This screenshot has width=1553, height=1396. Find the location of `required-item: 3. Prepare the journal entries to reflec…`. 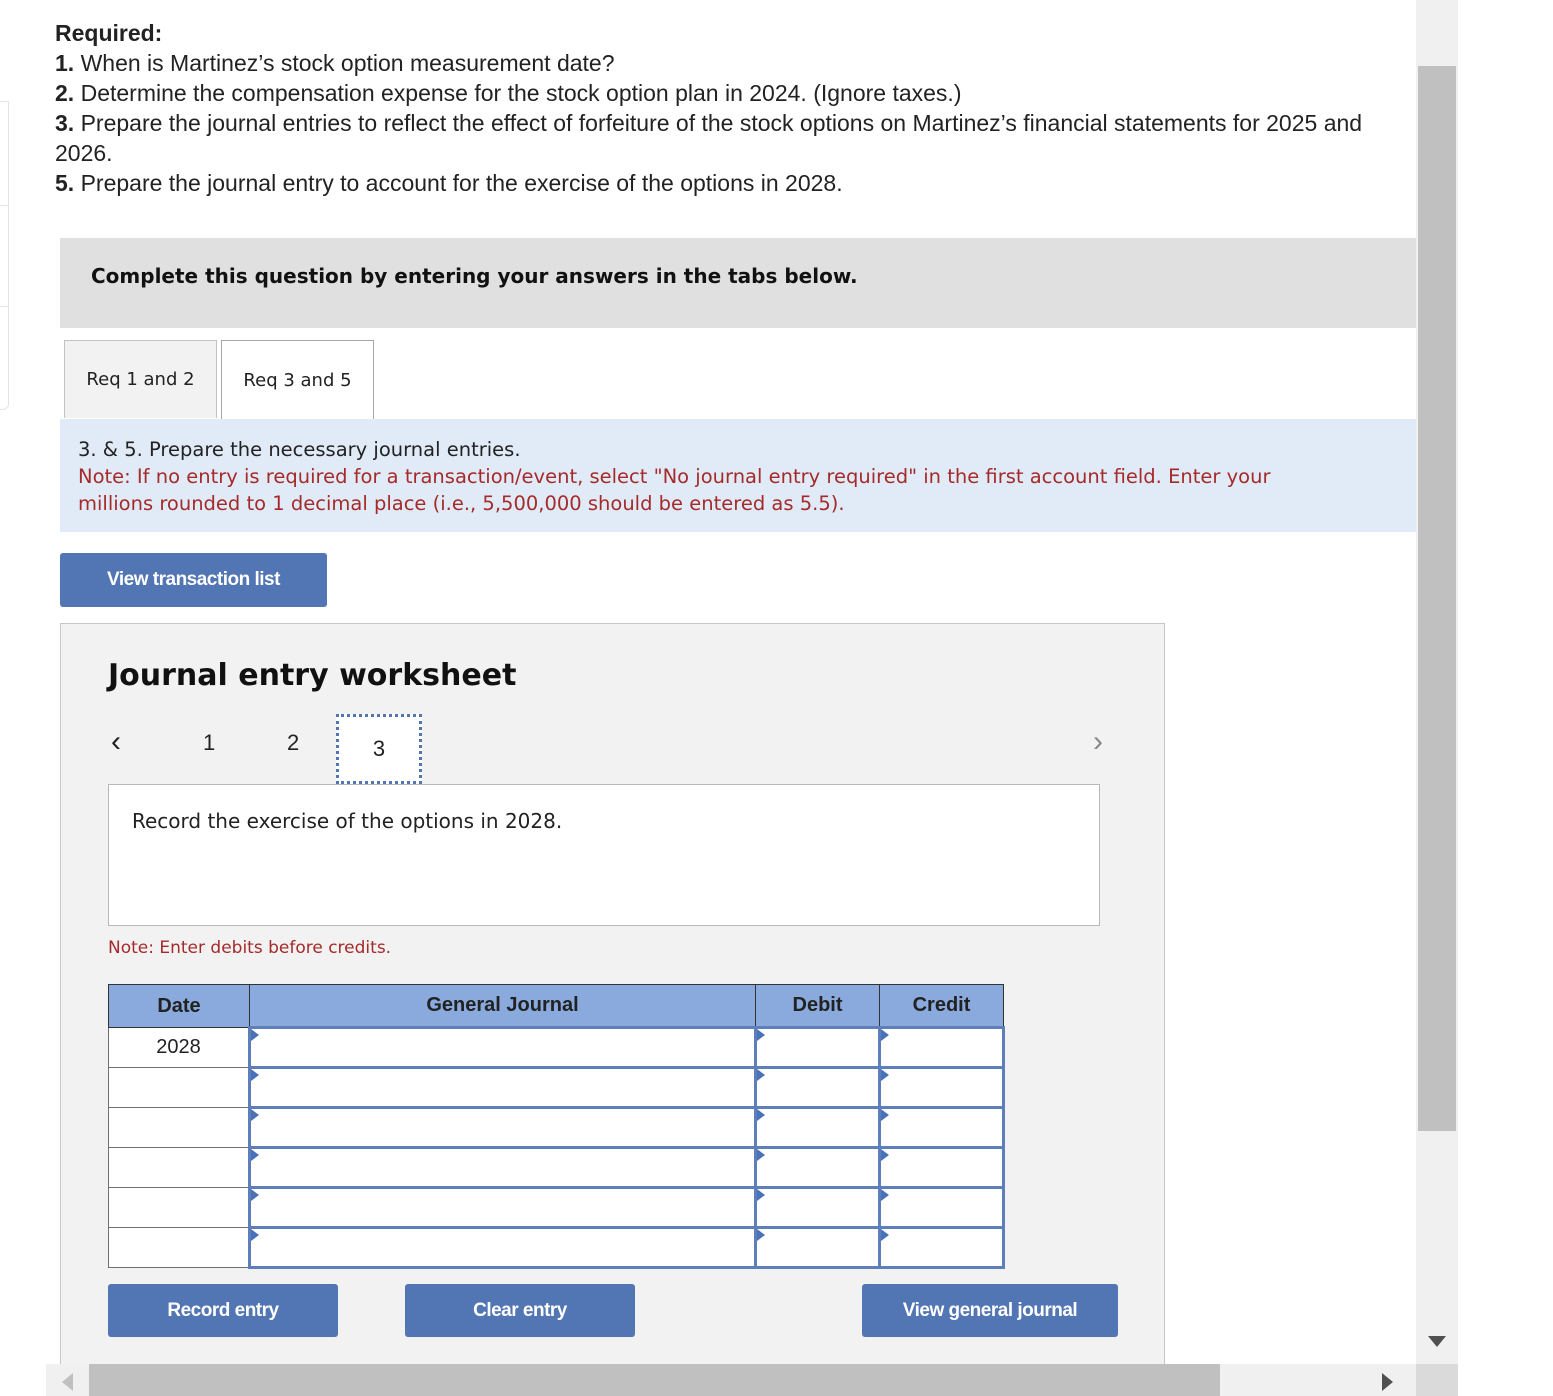

required-item: 3. Prepare the journal entries to reflec… is located at coordinates (709, 138).